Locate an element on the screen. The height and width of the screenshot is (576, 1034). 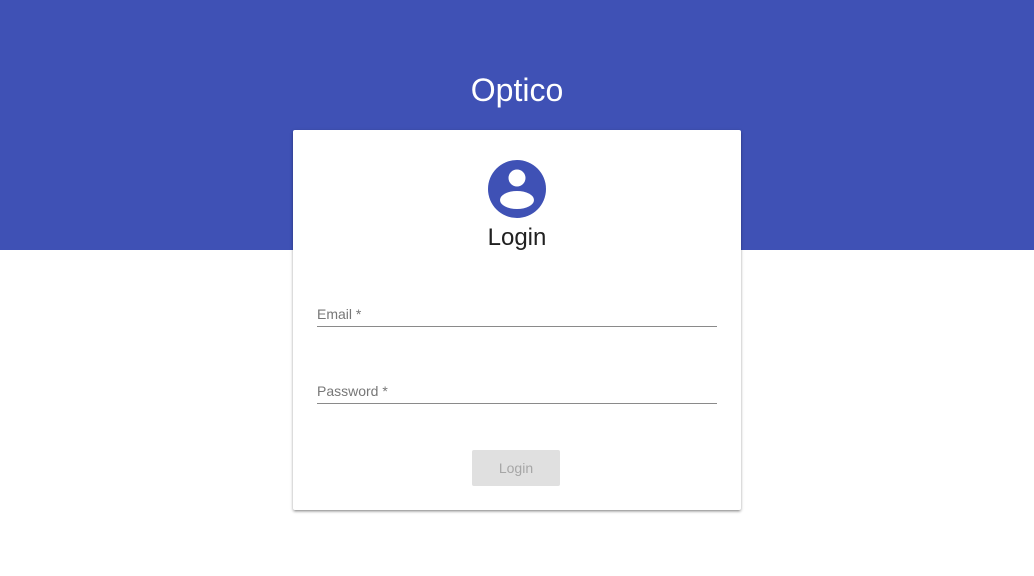
email-field: Email * is located at coordinates (519, 313).